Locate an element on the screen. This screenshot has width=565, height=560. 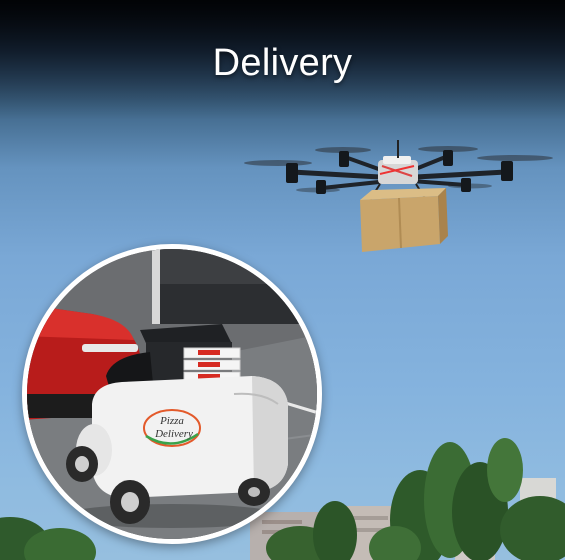
robot-logo-line2: Delivery is located at coordinates (173, 434).